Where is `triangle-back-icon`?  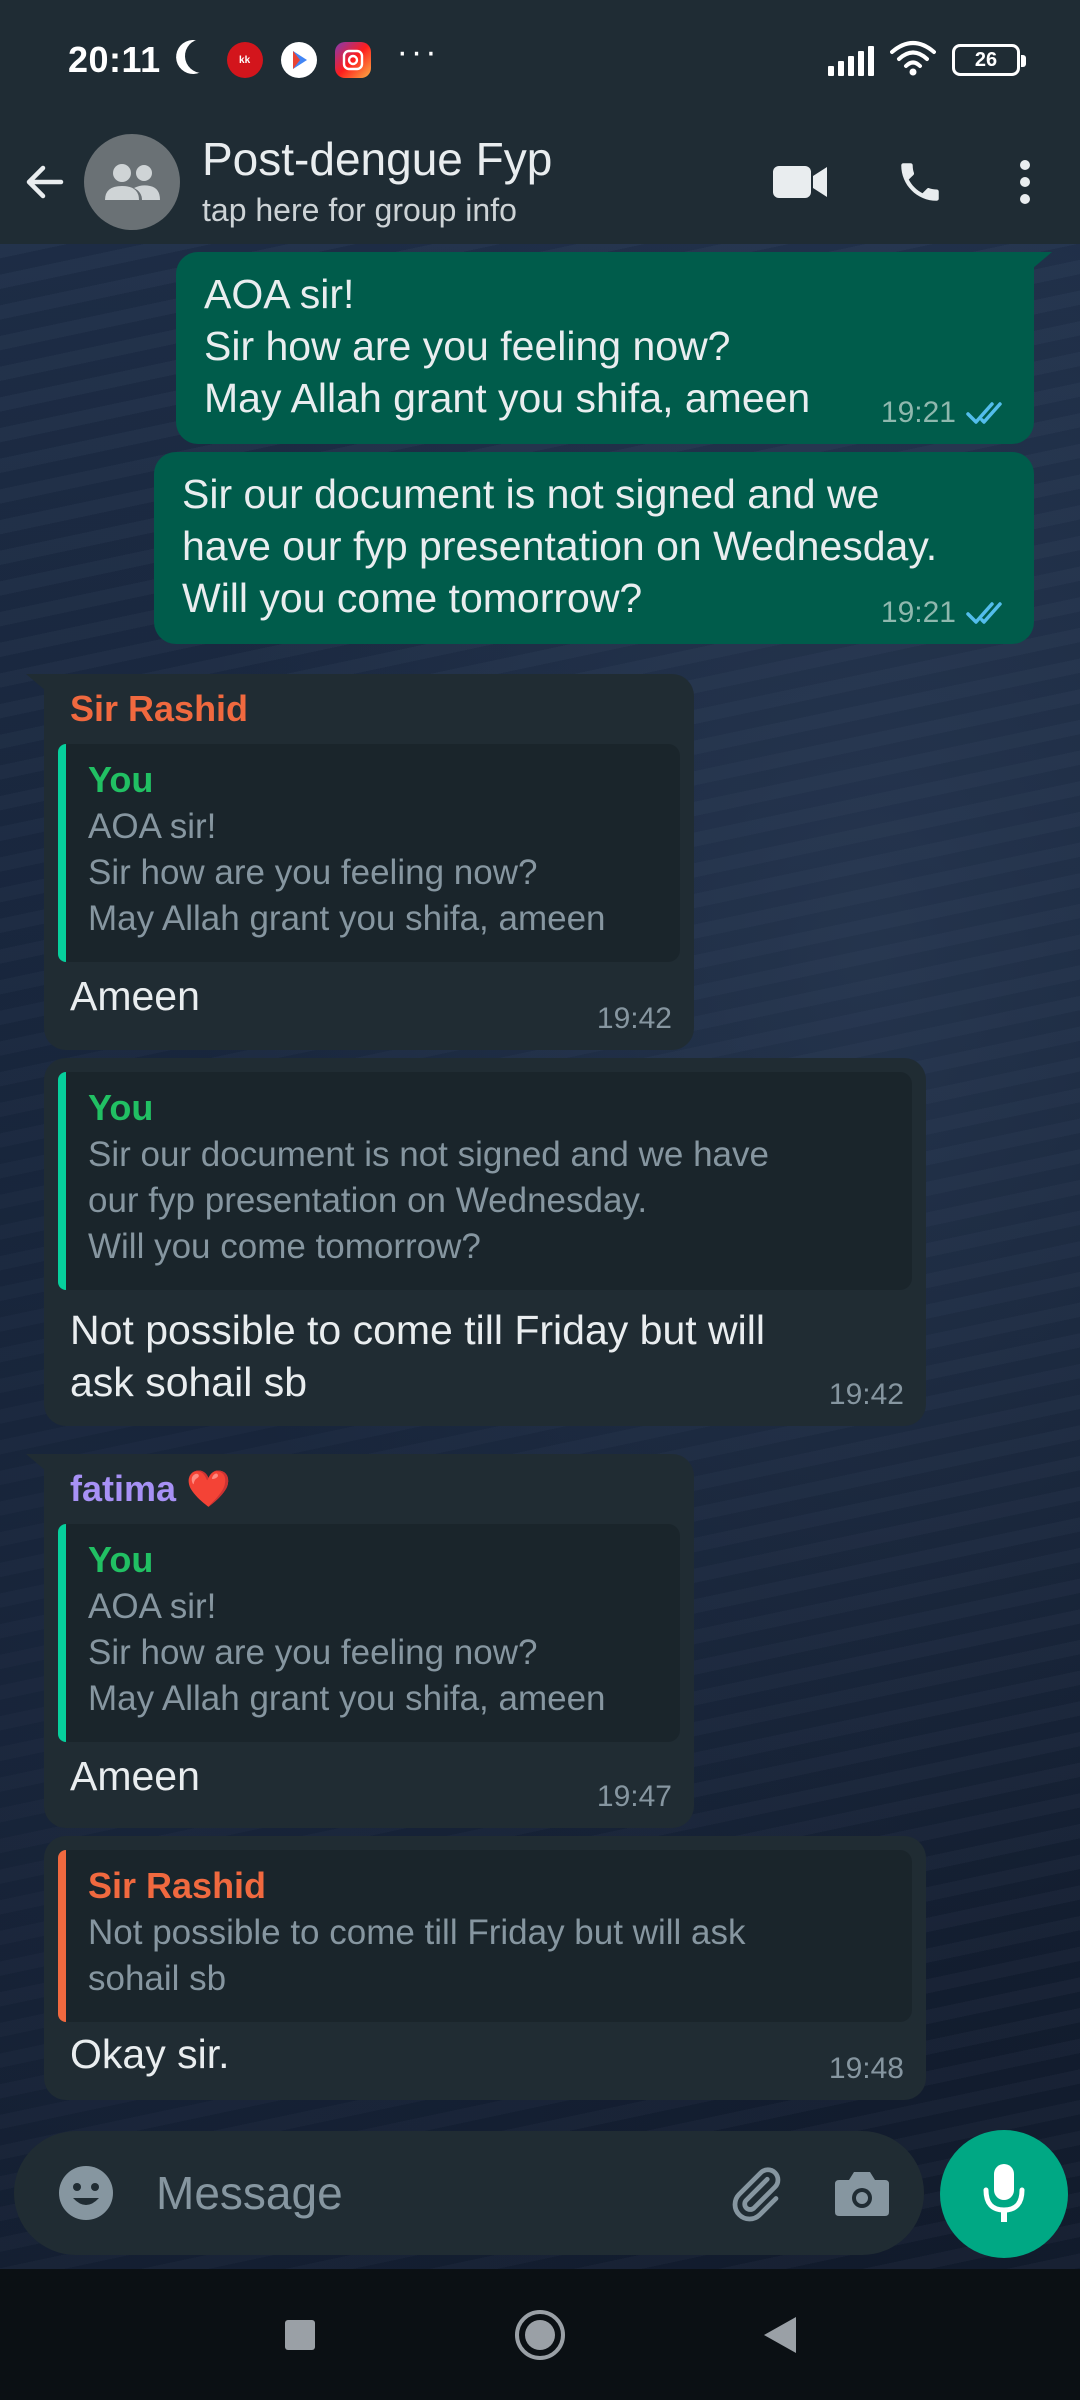 triangle-back-icon is located at coordinates (780, 2334).